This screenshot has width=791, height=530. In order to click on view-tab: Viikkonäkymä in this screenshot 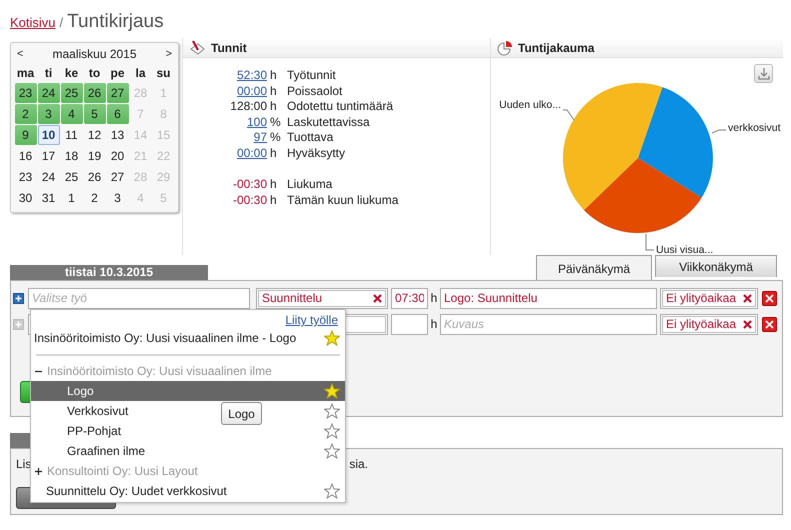, I will do `click(716, 266)`.